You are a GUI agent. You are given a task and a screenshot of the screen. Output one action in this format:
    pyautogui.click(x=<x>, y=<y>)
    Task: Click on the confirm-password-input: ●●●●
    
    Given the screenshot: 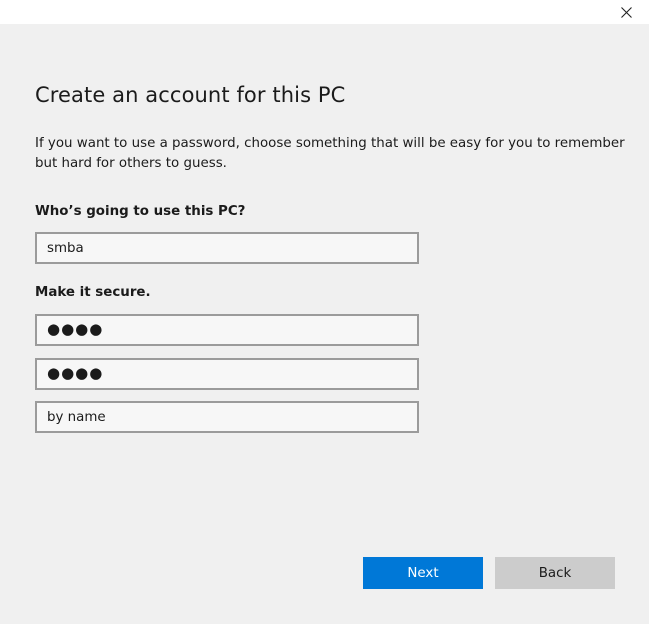 What is the action you would take?
    pyautogui.click(x=227, y=374)
    